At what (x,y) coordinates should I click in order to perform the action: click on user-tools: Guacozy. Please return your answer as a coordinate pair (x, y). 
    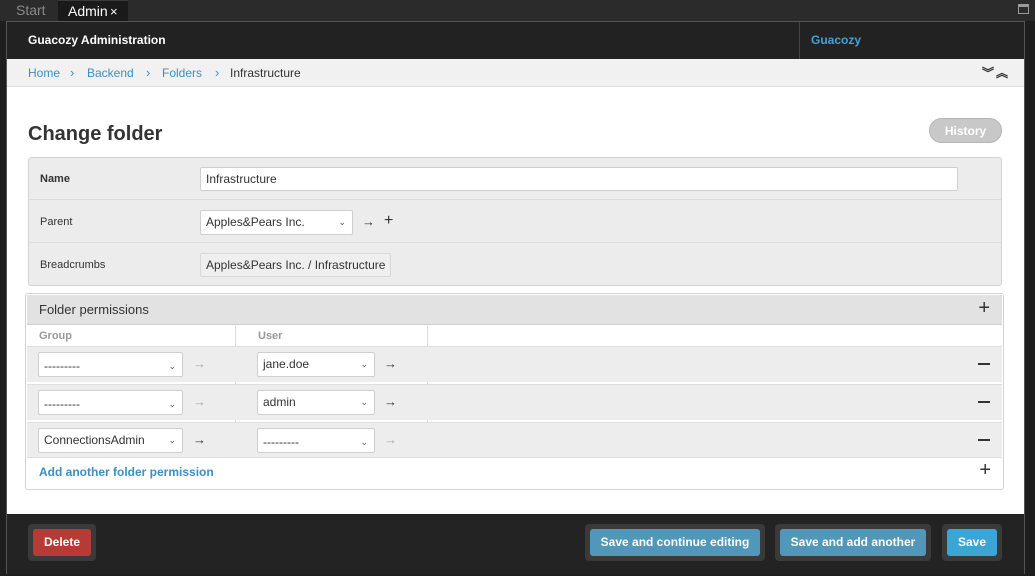
    Looking at the image, I should click on (911, 40).